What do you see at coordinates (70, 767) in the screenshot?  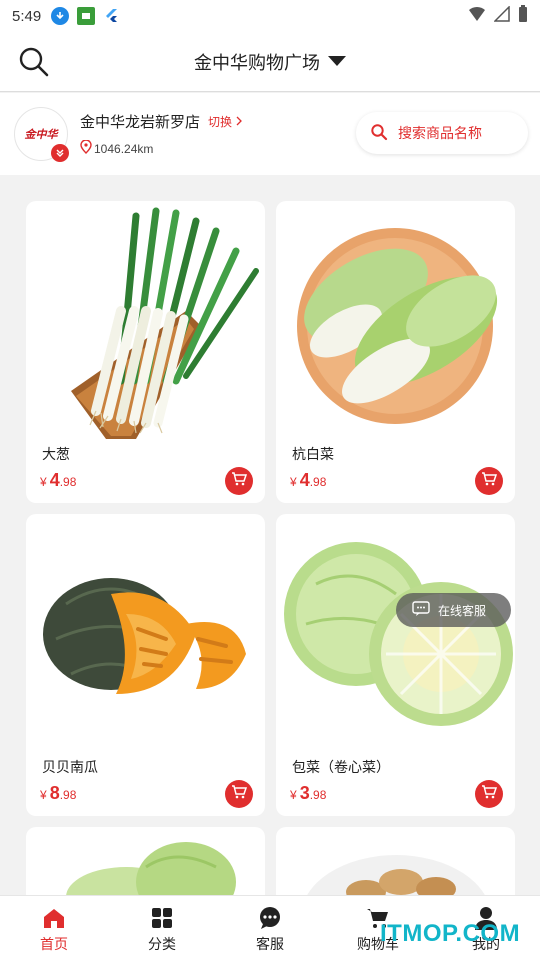 I see `product-name: 贝贝南瓜` at bounding box center [70, 767].